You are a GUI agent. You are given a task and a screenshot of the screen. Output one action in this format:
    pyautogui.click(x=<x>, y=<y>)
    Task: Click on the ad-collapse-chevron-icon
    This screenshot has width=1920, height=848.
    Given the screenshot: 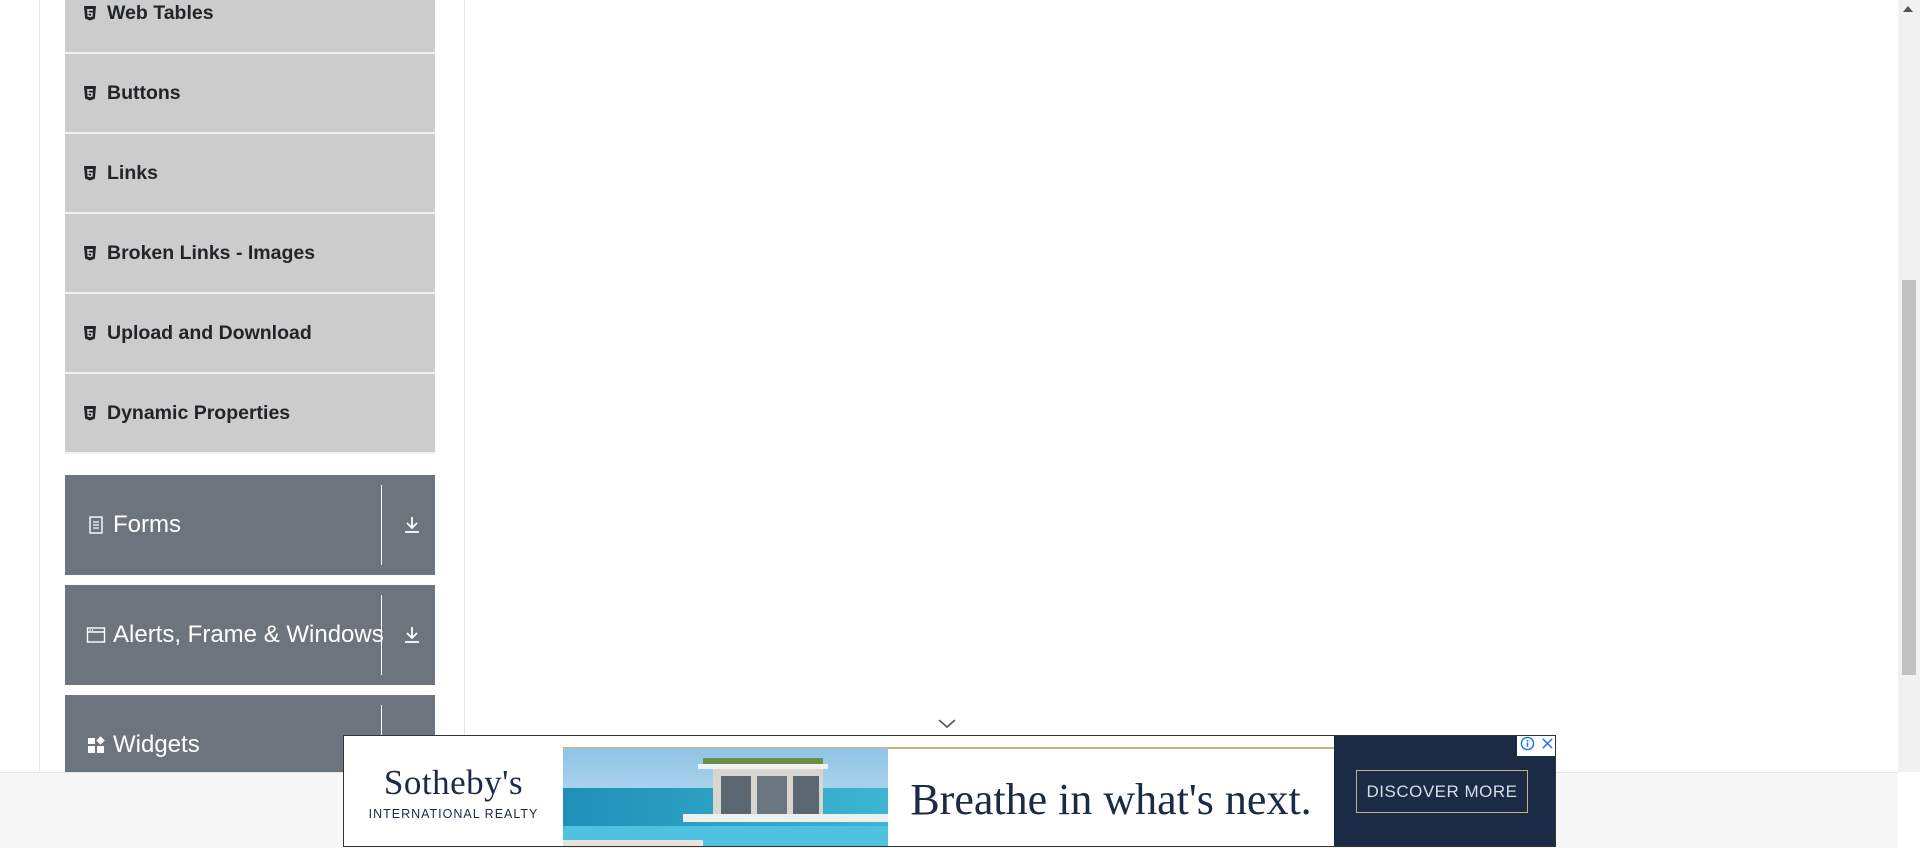 What is the action you would take?
    pyautogui.click(x=947, y=723)
    